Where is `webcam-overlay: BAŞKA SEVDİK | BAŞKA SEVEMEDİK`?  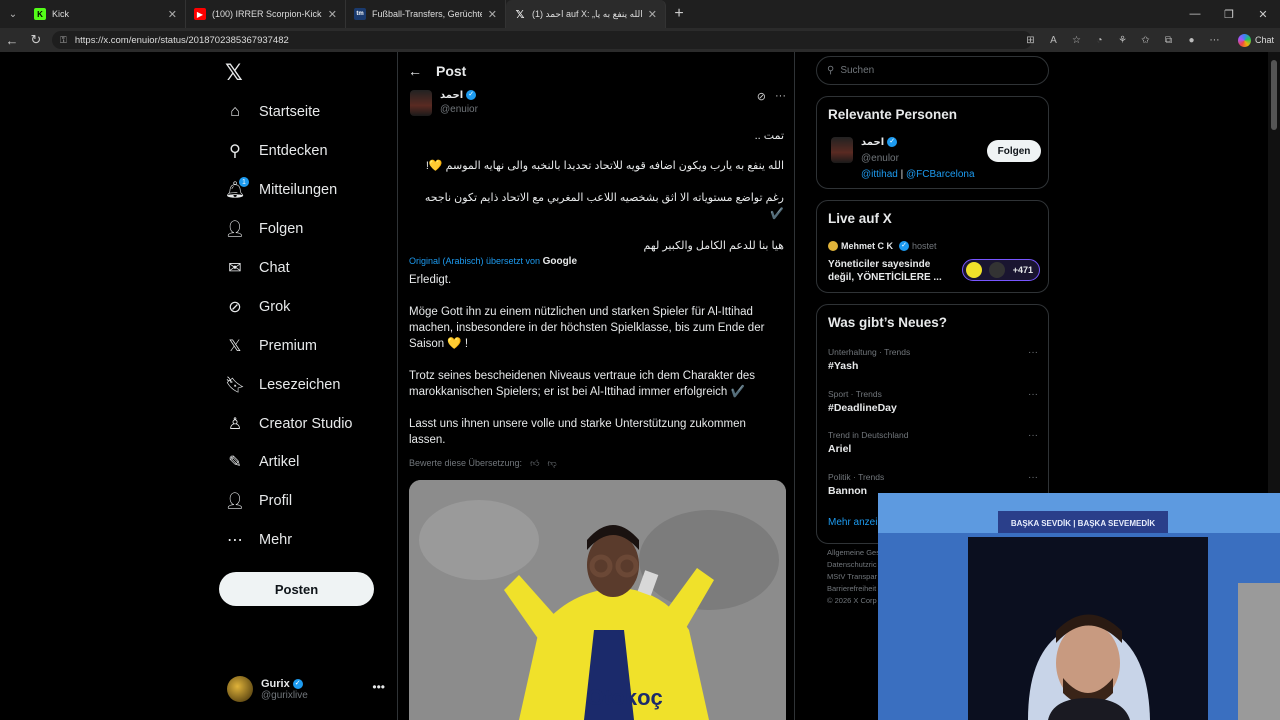
webcam-overlay: BAŞKA SEVDİK | BAŞKA SEVEMEDİK is located at coordinates (1079, 606).